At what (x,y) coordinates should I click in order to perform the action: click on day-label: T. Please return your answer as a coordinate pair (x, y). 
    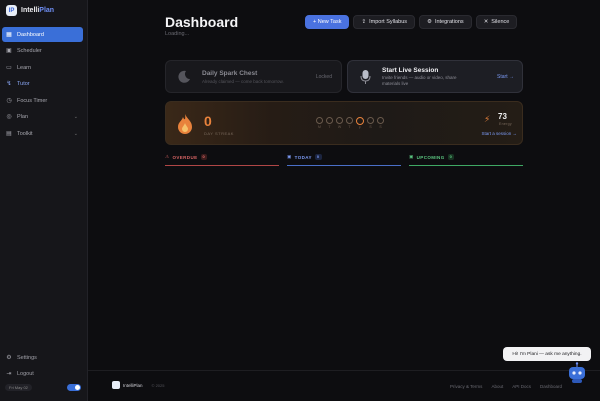
    Looking at the image, I should click on (349, 127).